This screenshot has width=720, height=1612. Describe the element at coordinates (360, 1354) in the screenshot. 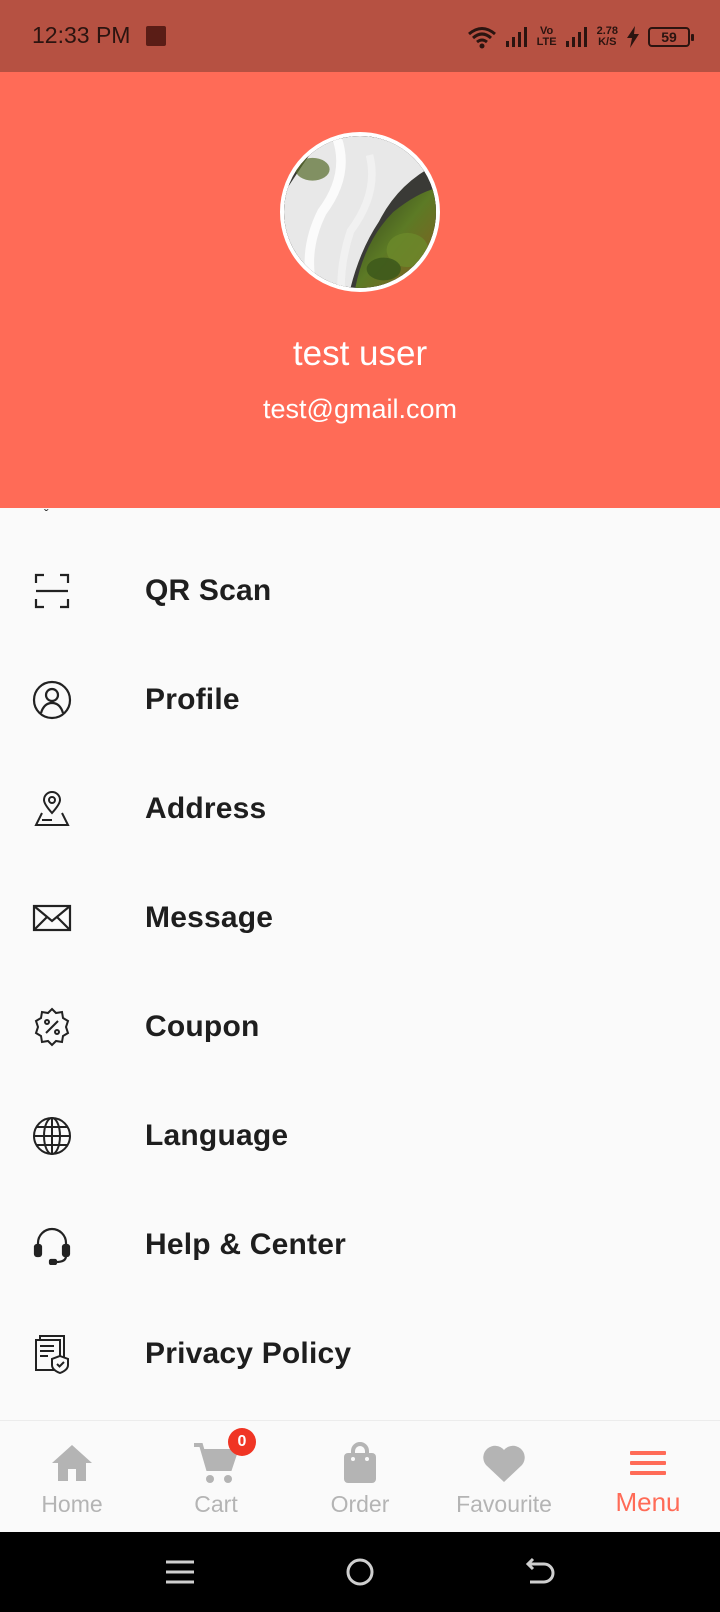

I see `menu-item-privacy-policy: Privacy Policy` at that location.